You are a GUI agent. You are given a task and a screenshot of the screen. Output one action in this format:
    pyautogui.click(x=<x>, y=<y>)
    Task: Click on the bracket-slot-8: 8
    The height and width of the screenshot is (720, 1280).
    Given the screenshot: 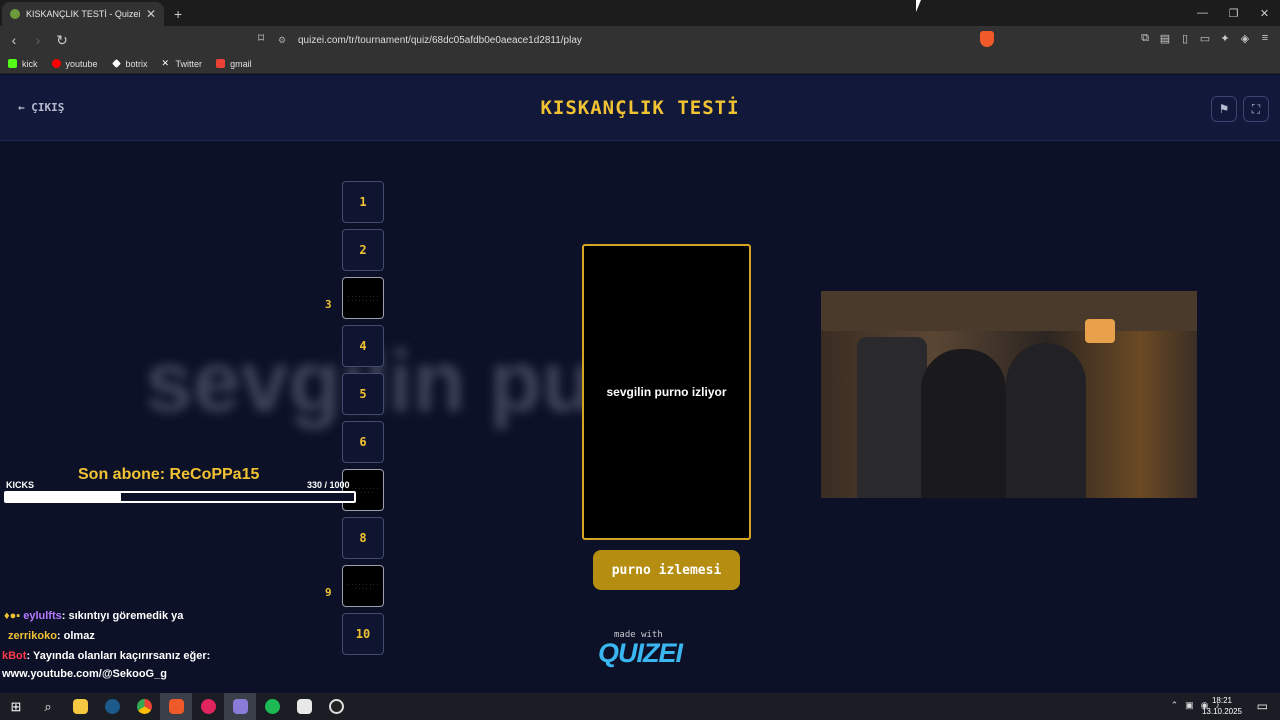 What is the action you would take?
    pyautogui.click(x=363, y=538)
    